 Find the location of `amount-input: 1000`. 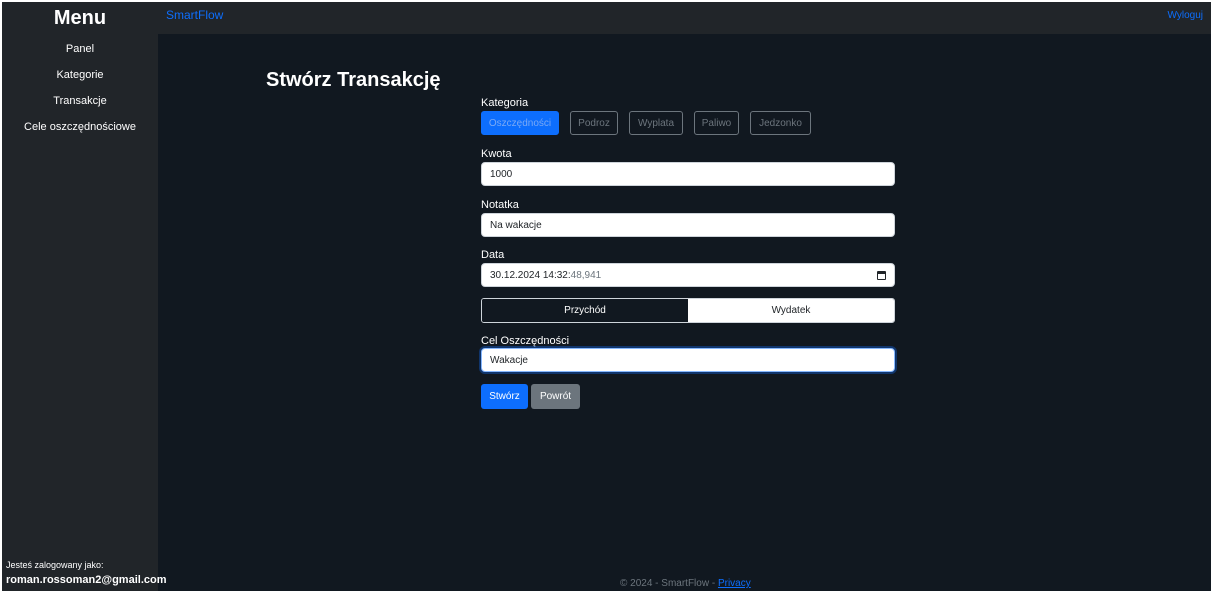

amount-input: 1000 is located at coordinates (688, 174).